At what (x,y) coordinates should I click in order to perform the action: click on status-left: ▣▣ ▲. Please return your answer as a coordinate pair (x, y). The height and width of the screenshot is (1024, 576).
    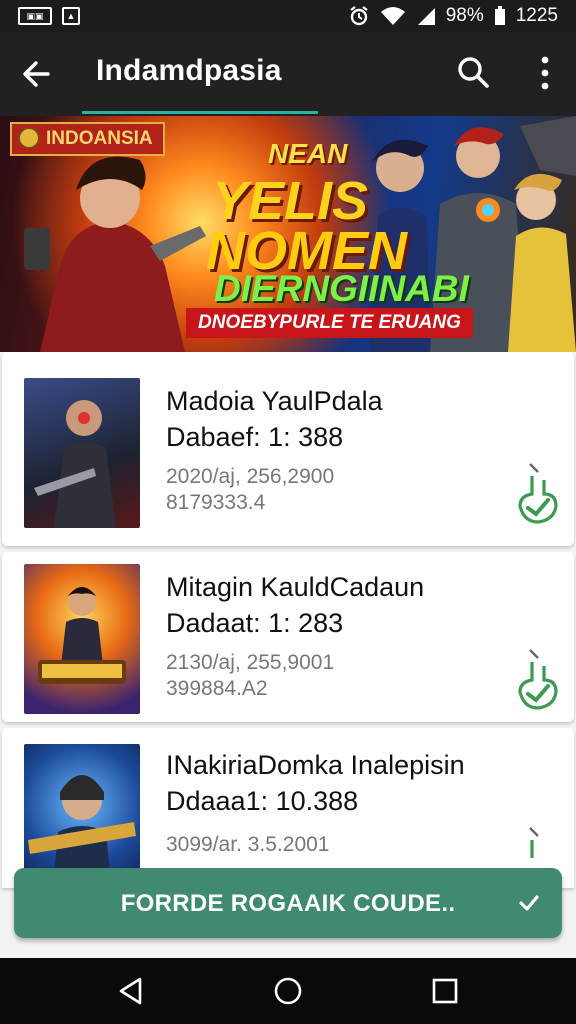
    Looking at the image, I should click on (49, 16).